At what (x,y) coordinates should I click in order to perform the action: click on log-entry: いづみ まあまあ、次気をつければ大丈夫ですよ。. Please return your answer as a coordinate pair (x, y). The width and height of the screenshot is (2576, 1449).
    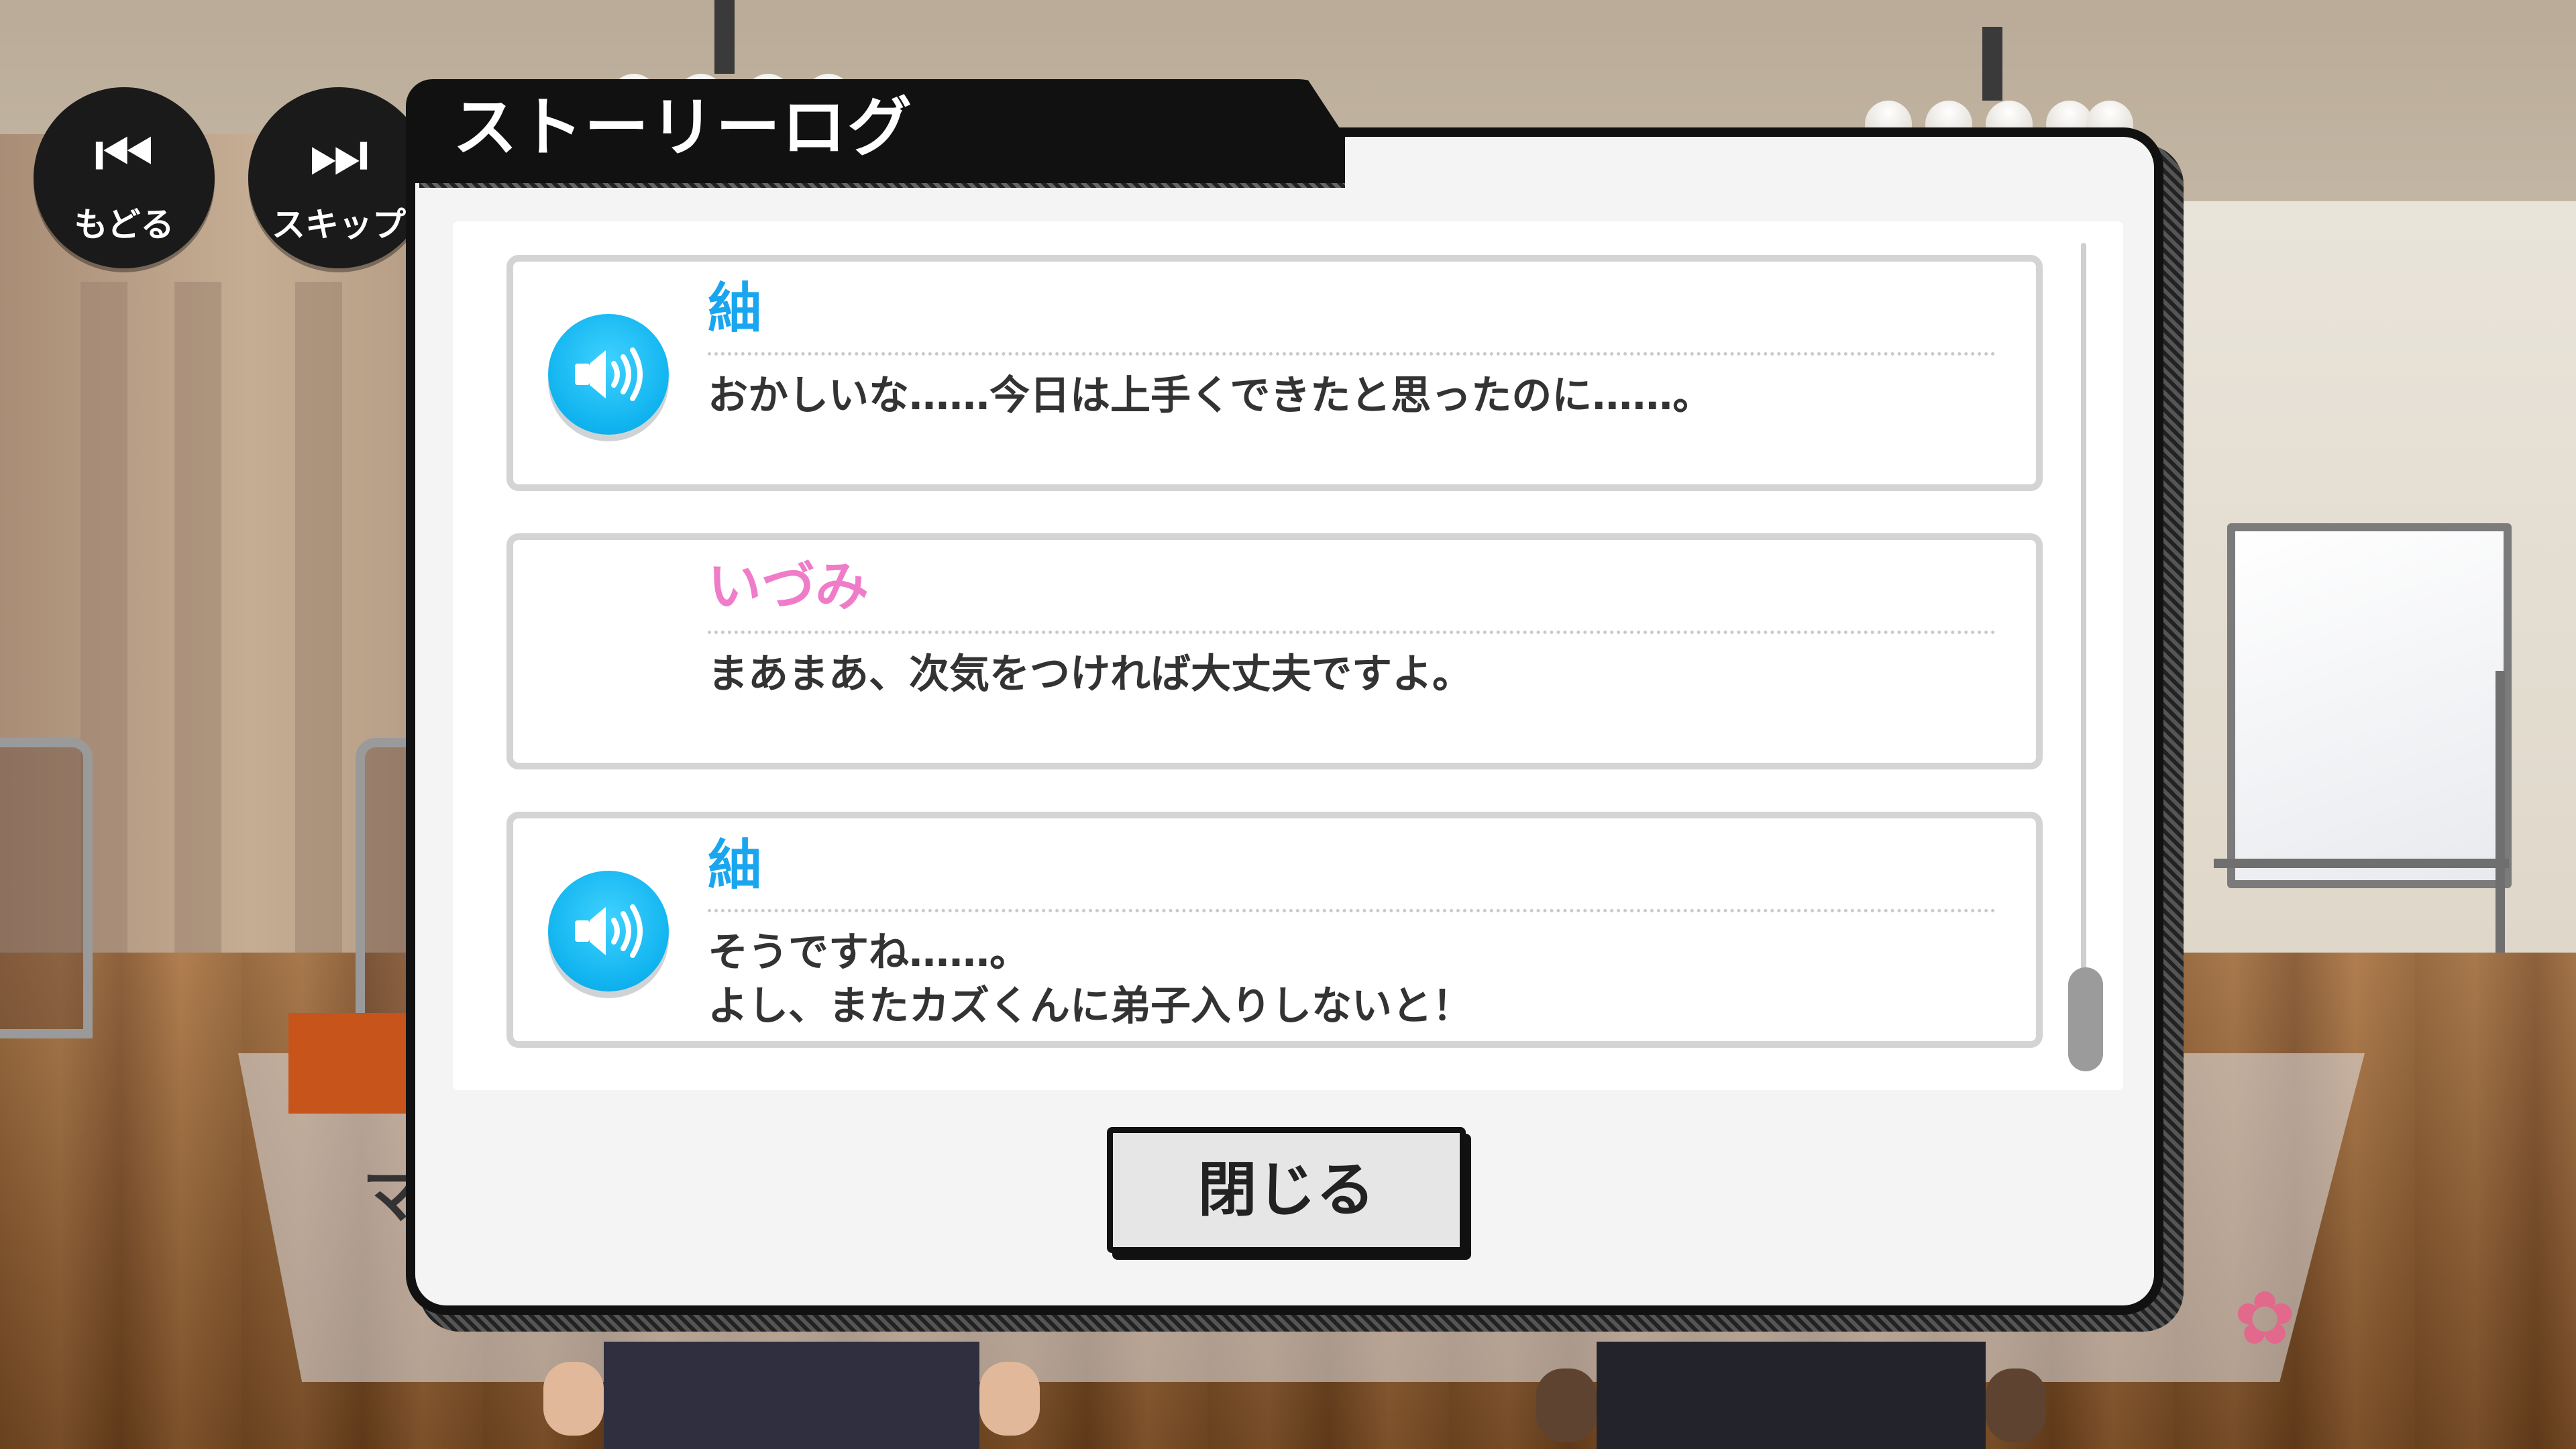
    Looking at the image, I should click on (1274, 651).